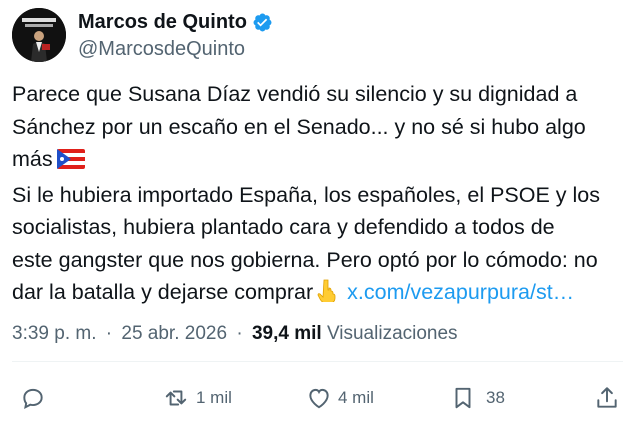 This screenshot has height=436, width=635. What do you see at coordinates (319, 398) in the screenshot?
I see `heart-icon` at bounding box center [319, 398].